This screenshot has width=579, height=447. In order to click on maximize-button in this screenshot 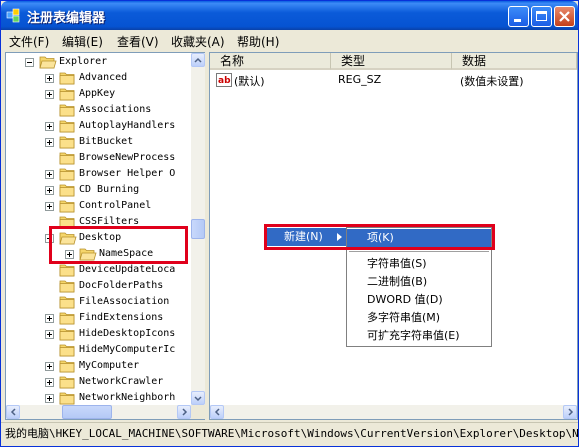, I will do `click(541, 16)`.